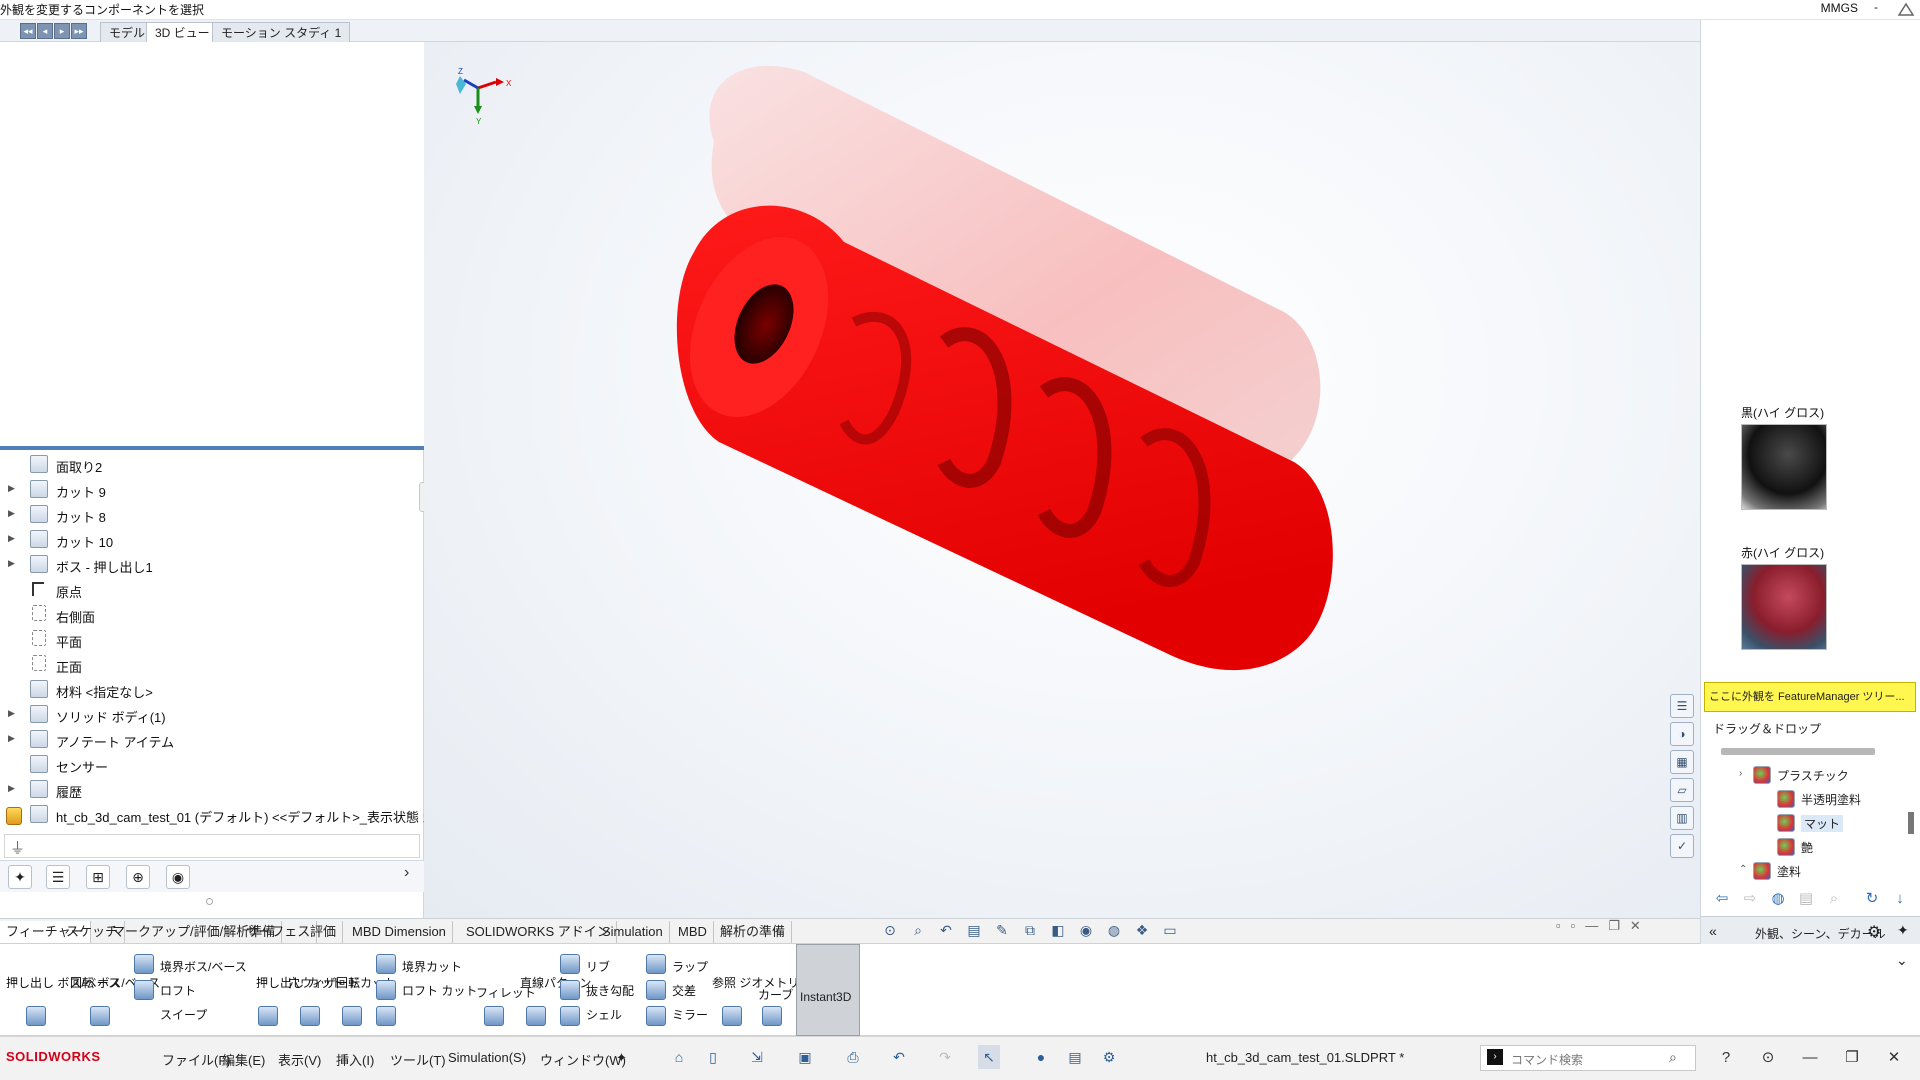  I want to click on viewport-maximize-icon: ❐, so click(1614, 926).